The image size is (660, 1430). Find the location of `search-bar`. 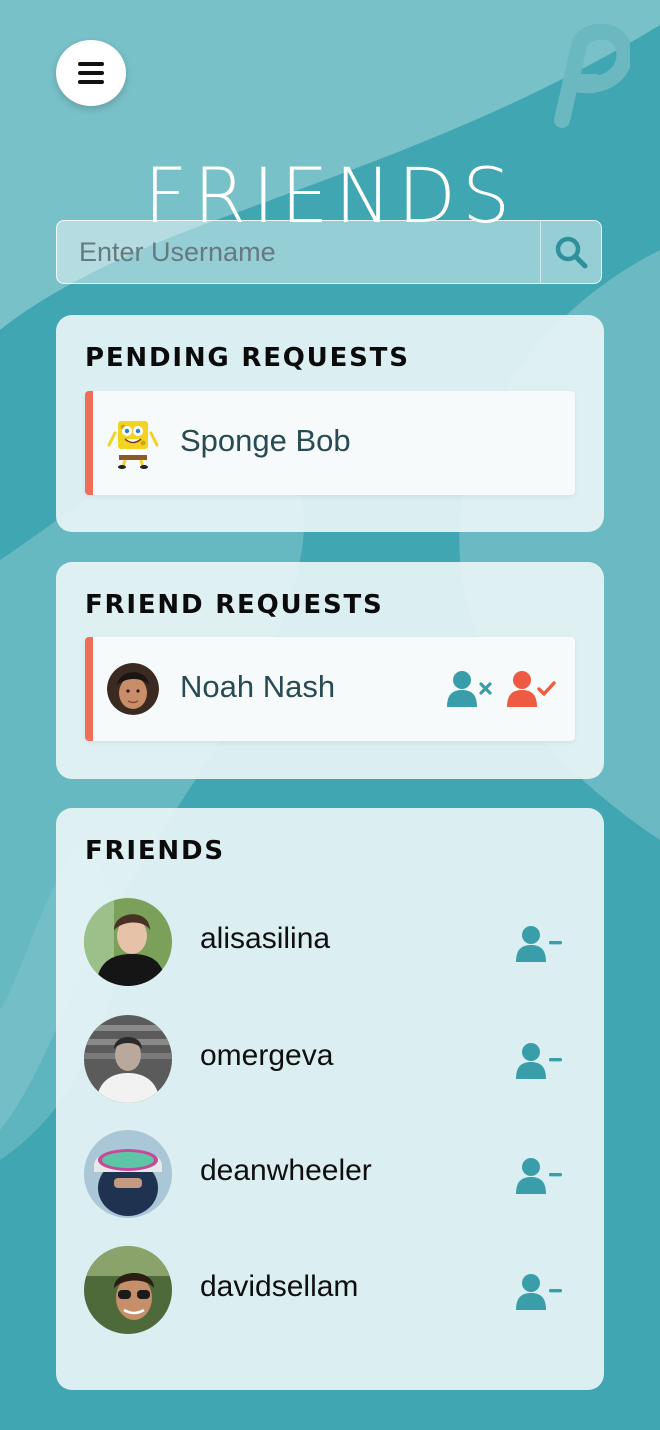

search-bar is located at coordinates (329, 252).